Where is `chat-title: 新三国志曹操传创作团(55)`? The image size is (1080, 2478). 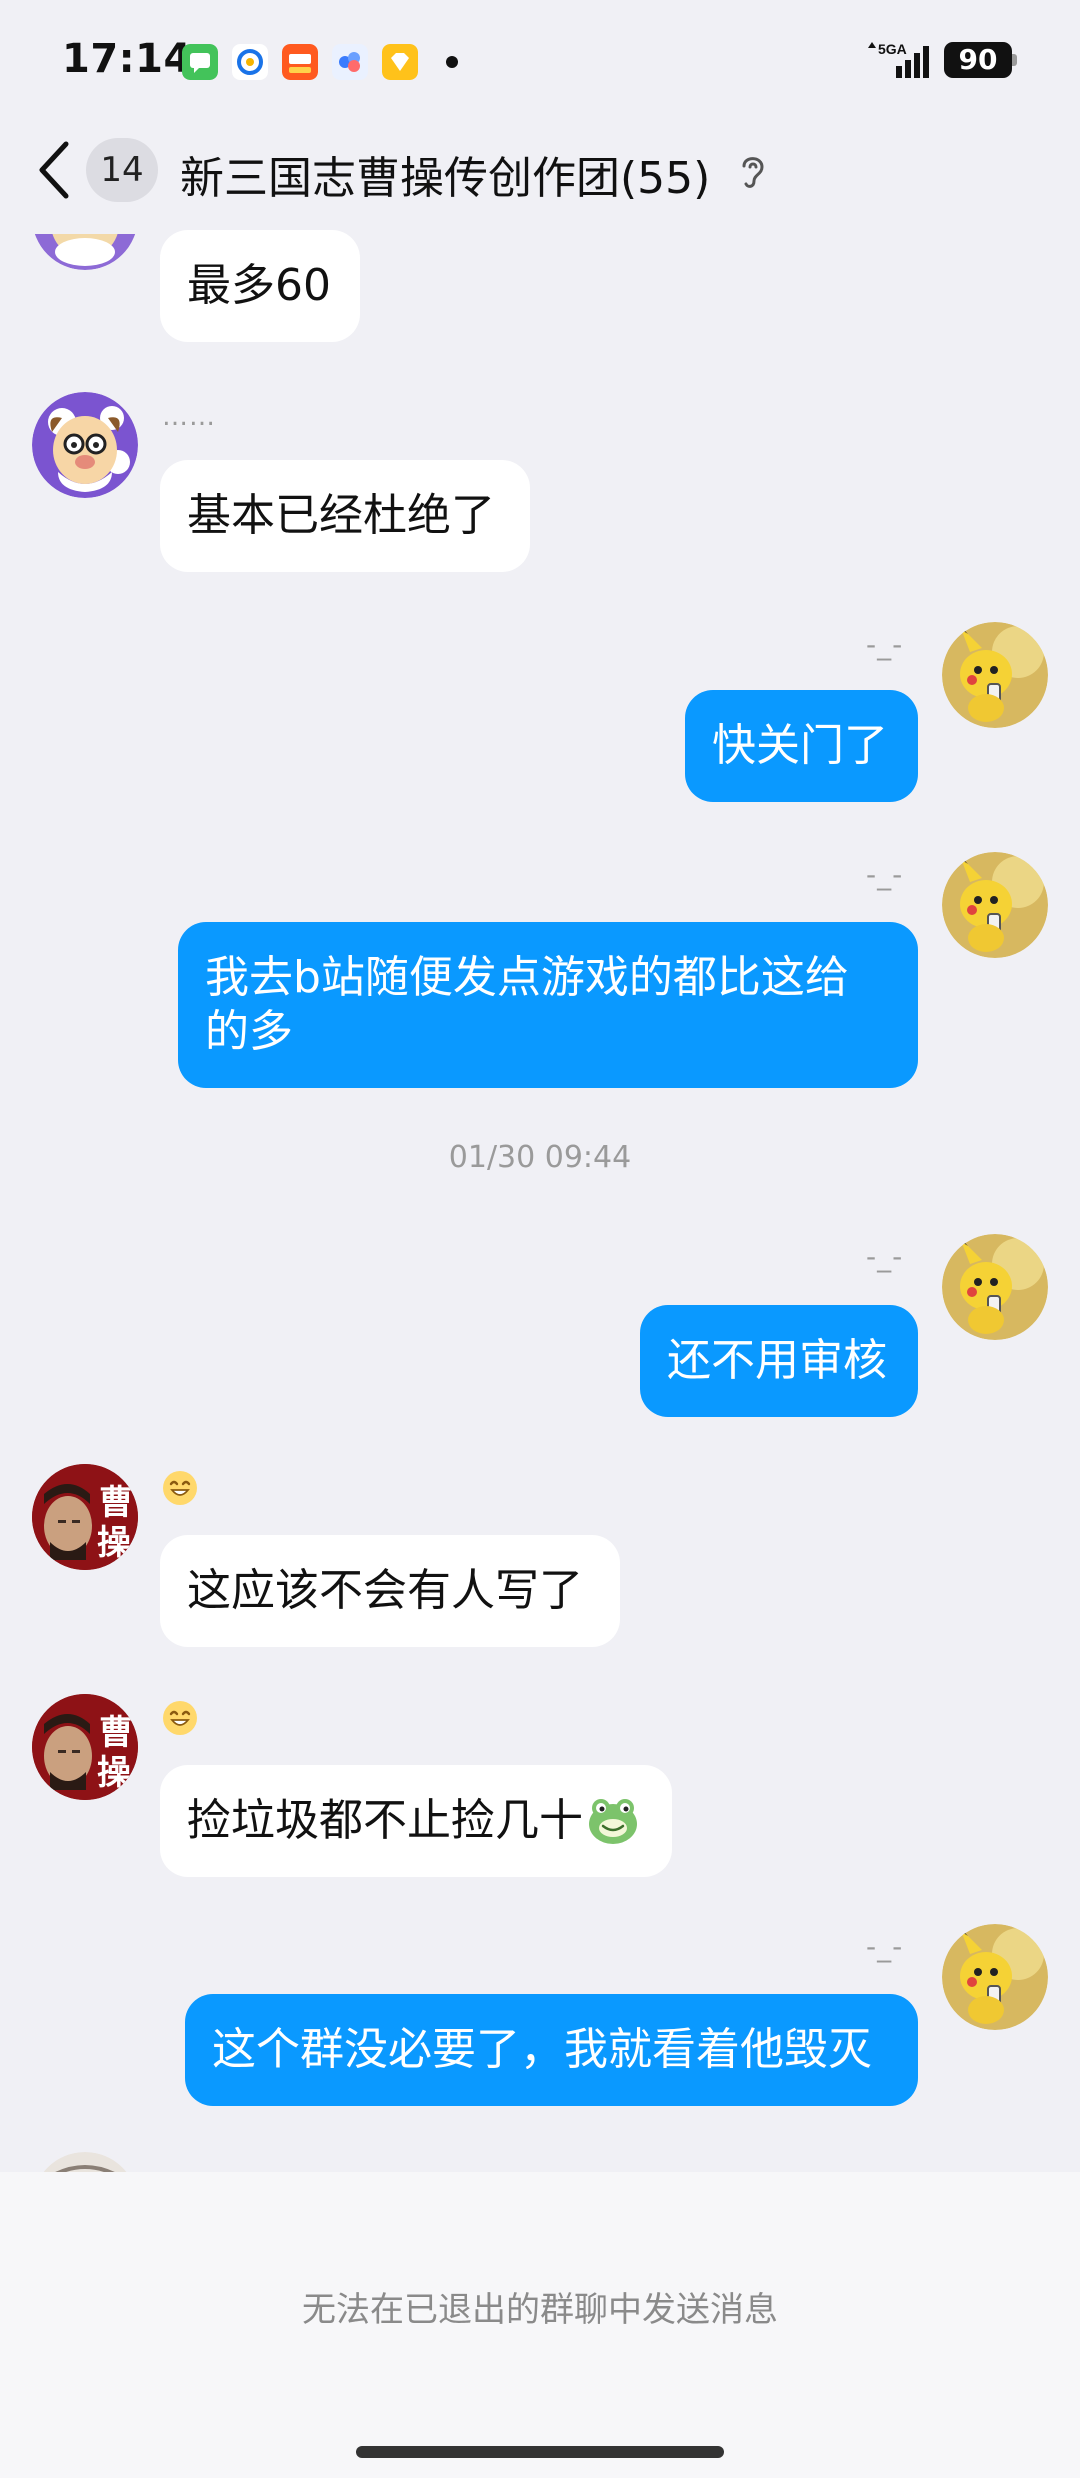 chat-title: 新三国志曹操传创作团(55) is located at coordinates (445, 174).